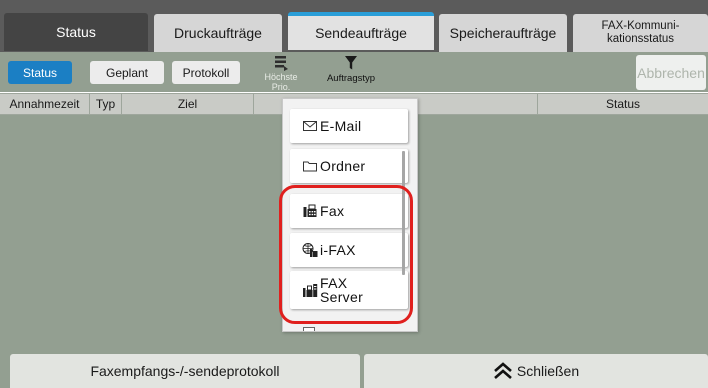 This screenshot has width=708, height=388. Describe the element at coordinates (310, 126) in the screenshot. I see `email-icon` at that location.